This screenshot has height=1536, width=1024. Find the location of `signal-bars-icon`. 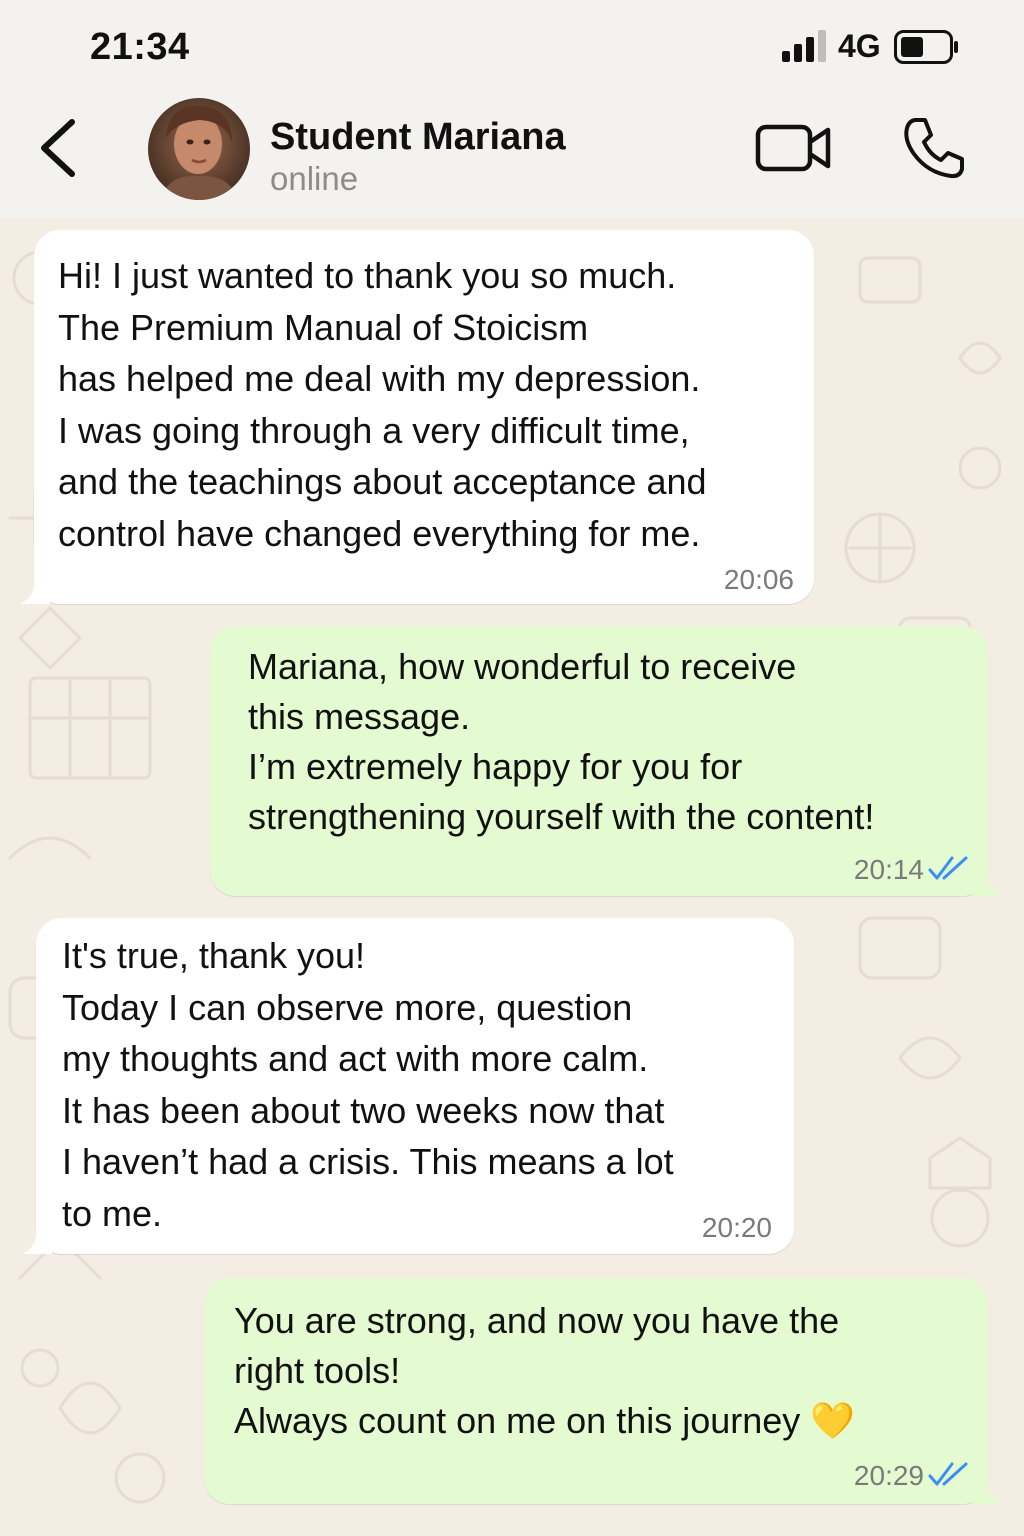

signal-bars-icon is located at coordinates (804, 46).